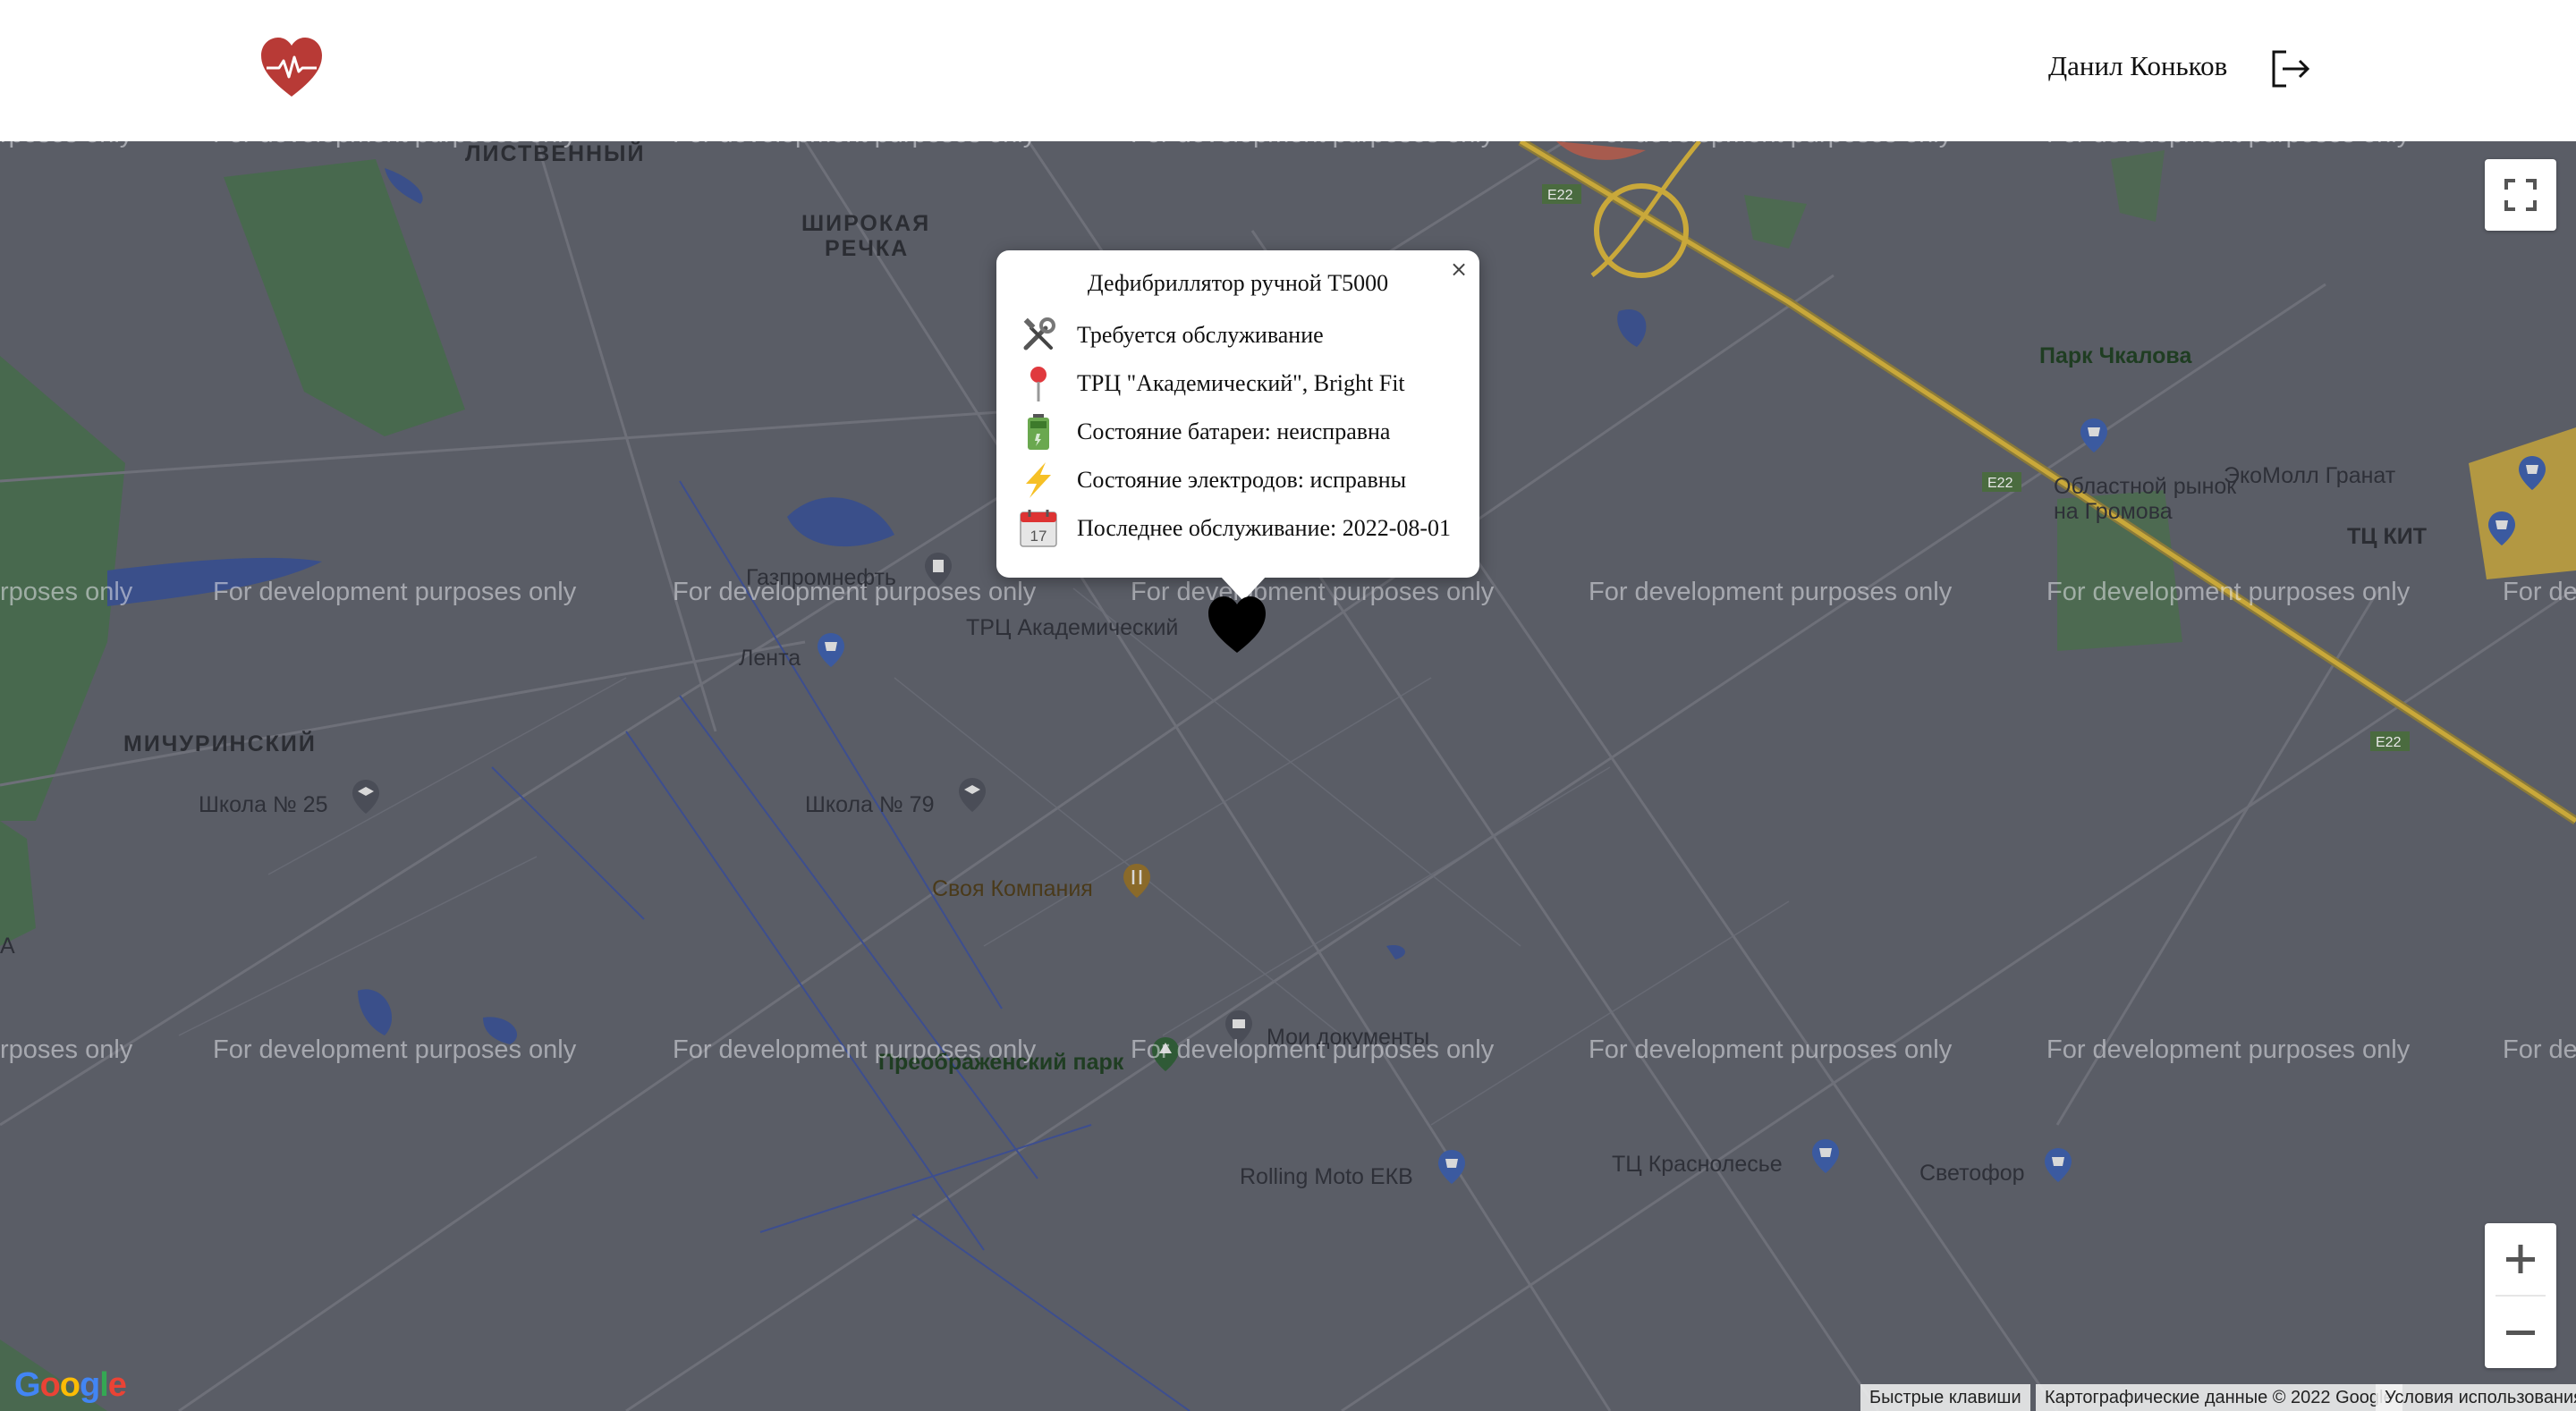 The height and width of the screenshot is (1411, 2576). I want to click on keyboard-shortcuts-link: Быстрые клавиши, so click(1945, 1397).